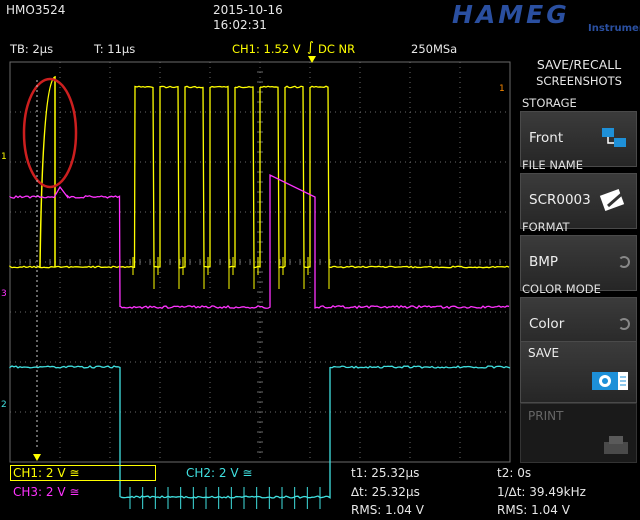 The width and height of the screenshot is (640, 520). I want to click on ch2-scale: CH2: 2 V ≅, so click(219, 473).